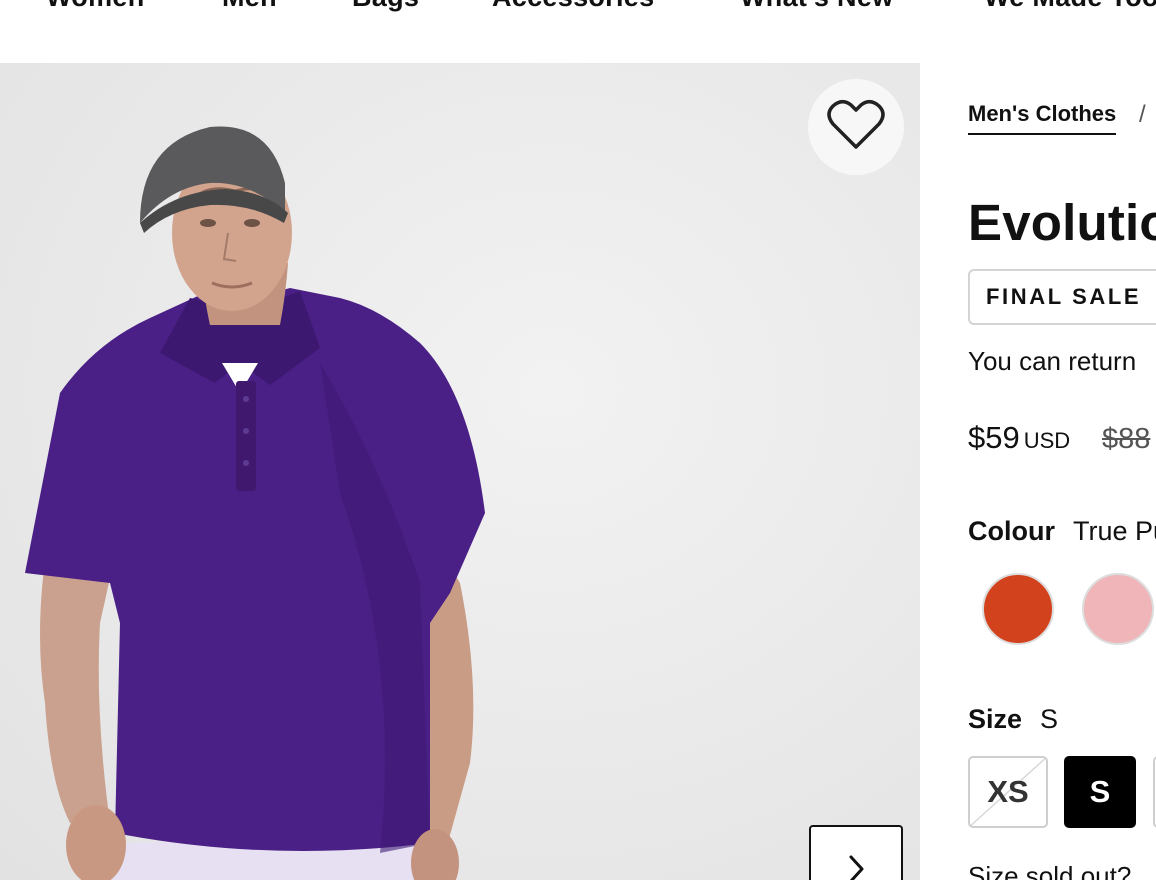 Image resolution: width=1156 pixels, height=880 pixels. Describe the element at coordinates (1042, 118) in the screenshot. I see `breadcrumb-mens-clothes: Men's Clothes` at that location.